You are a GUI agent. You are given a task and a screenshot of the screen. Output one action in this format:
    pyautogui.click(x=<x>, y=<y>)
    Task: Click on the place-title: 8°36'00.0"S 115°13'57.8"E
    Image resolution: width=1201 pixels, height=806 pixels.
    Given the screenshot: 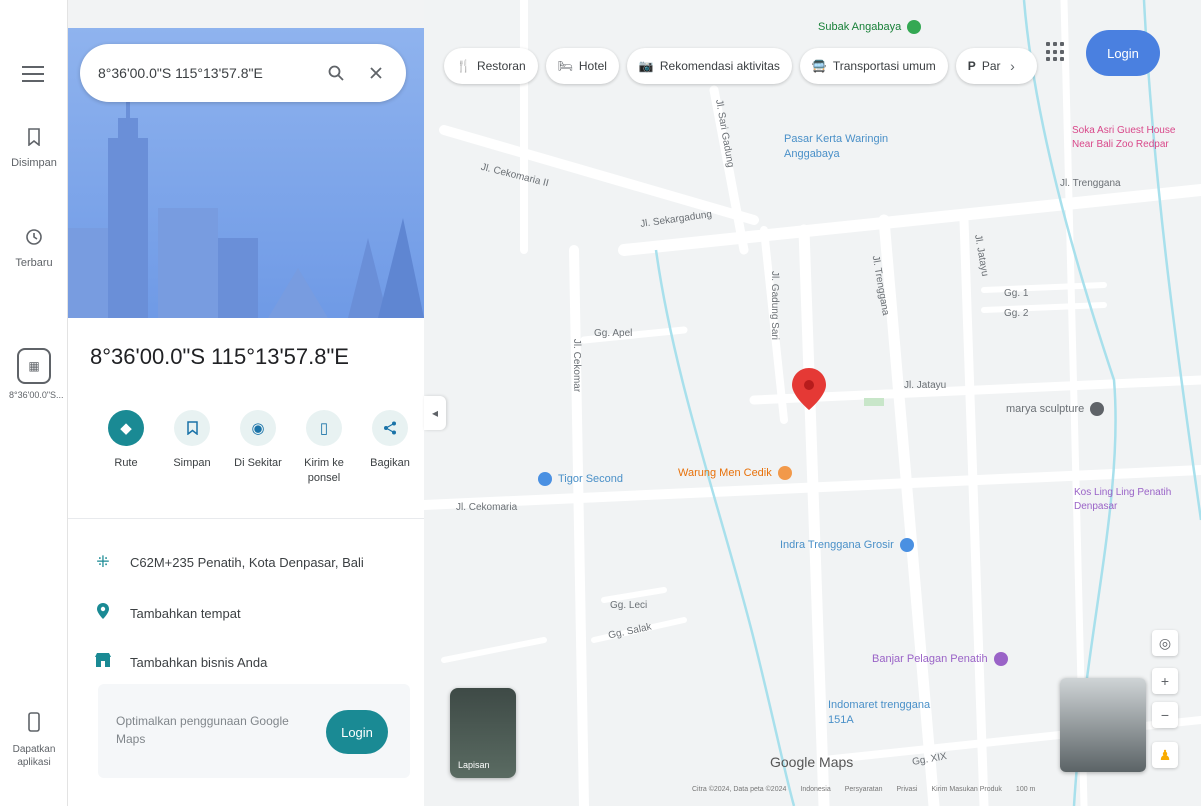 What is the action you would take?
    pyautogui.click(x=219, y=356)
    